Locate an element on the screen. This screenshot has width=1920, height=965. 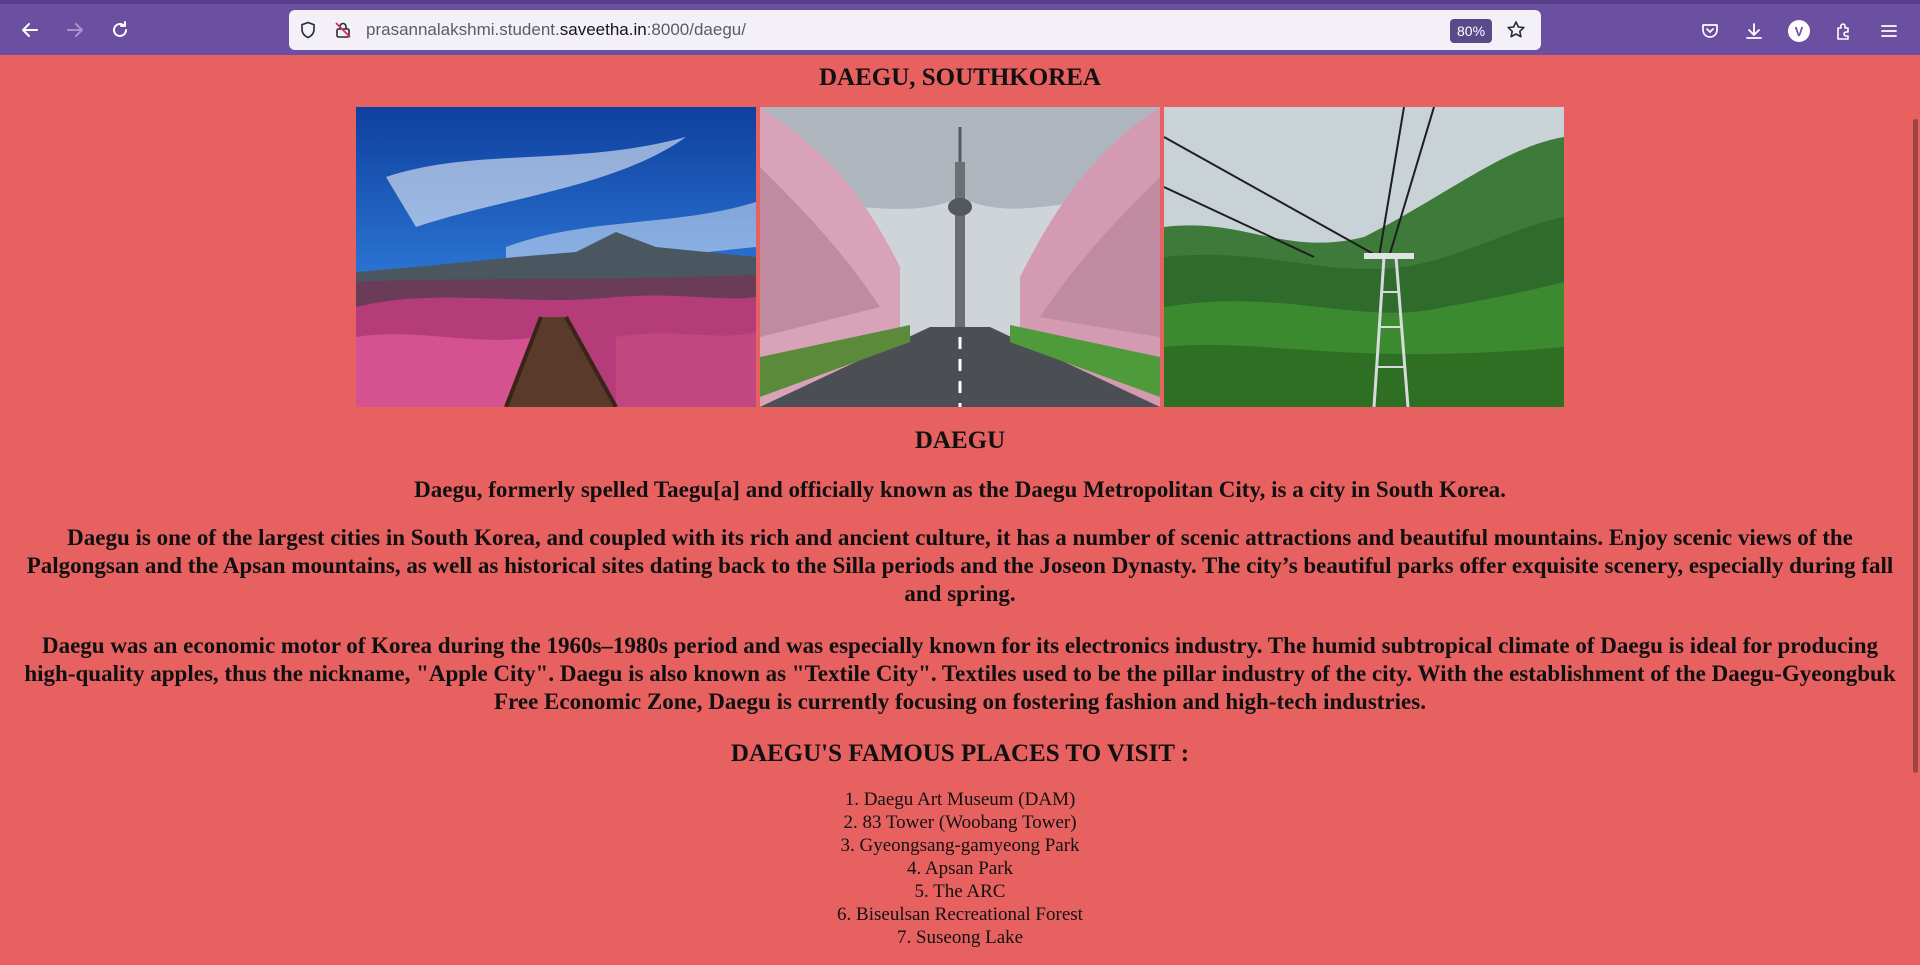
extensions-icon is located at coordinates (1844, 31).